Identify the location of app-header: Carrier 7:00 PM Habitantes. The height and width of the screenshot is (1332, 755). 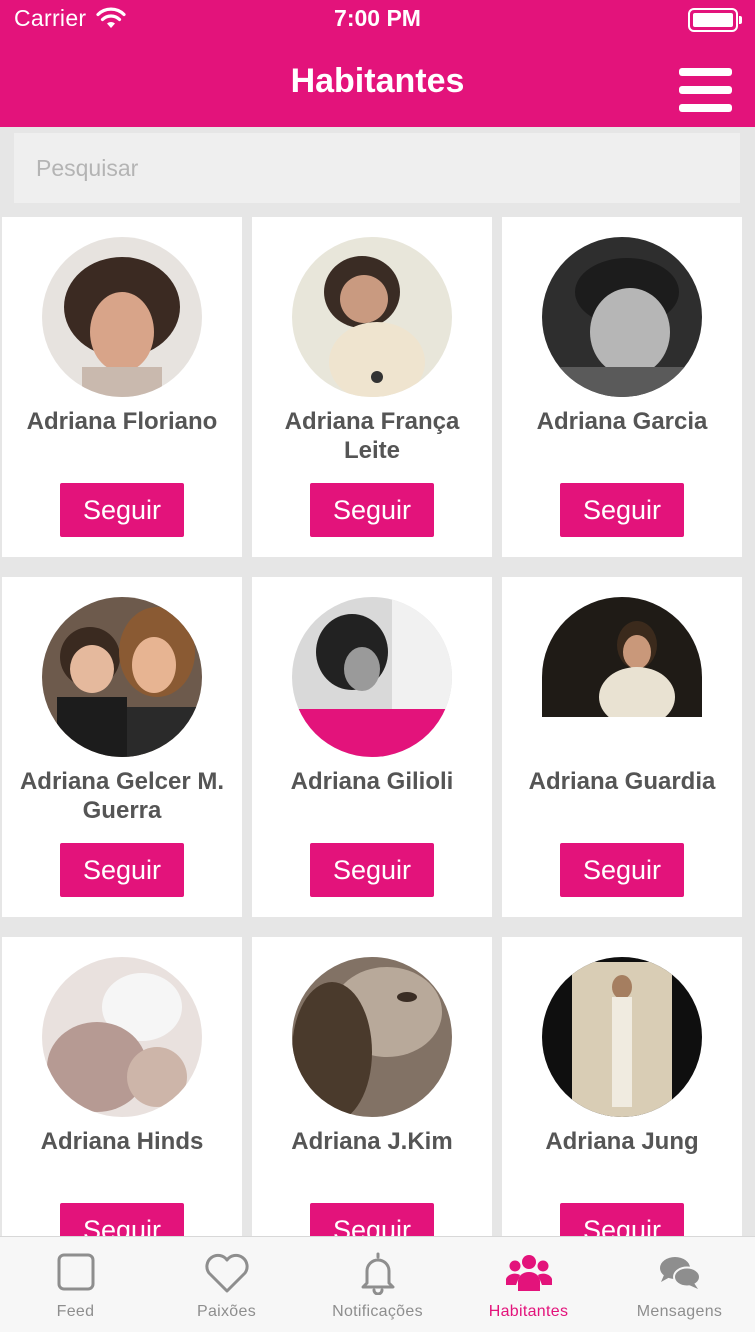
(377, 63).